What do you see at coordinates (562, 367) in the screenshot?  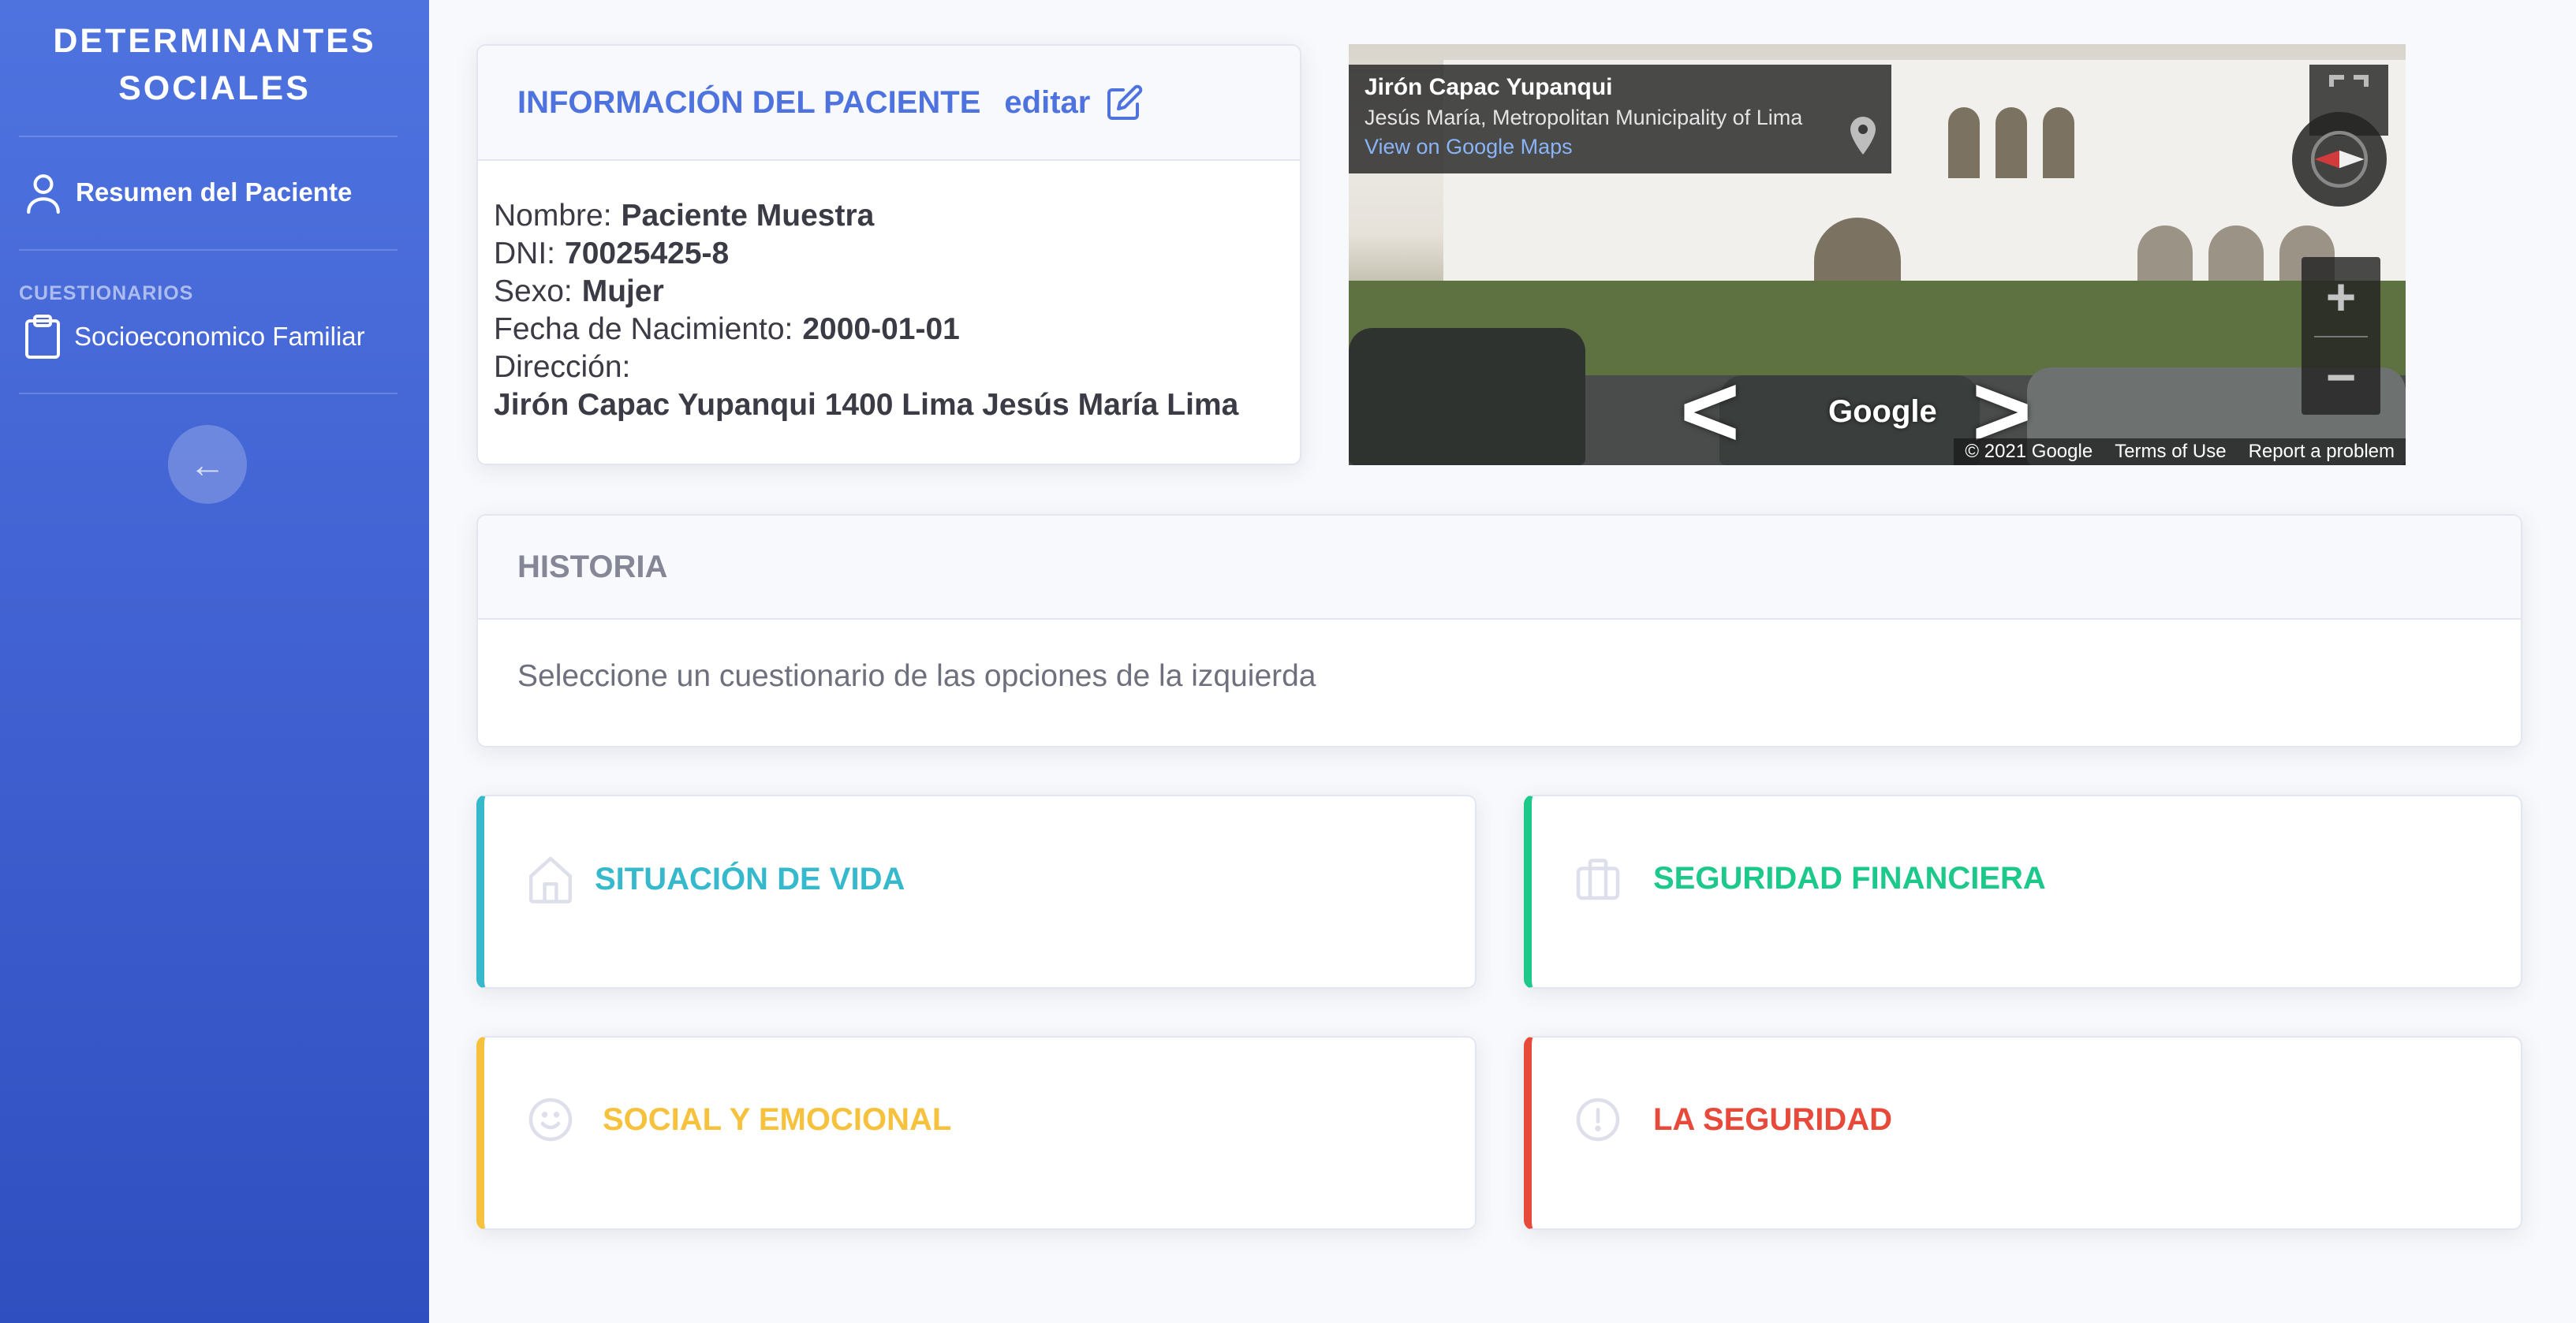 I see `patient-address-label: Dirección:` at bounding box center [562, 367].